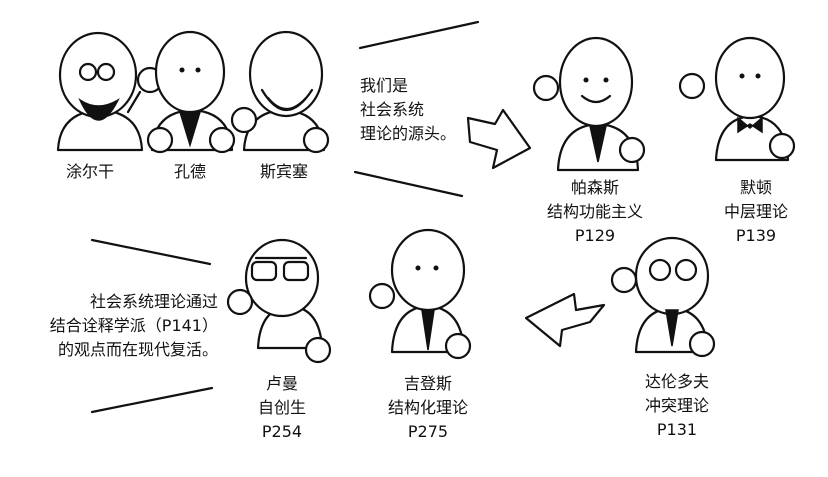 The image size is (828, 477). Describe the element at coordinates (191, 92) in the screenshot. I see `comte-figure-icon` at that location.